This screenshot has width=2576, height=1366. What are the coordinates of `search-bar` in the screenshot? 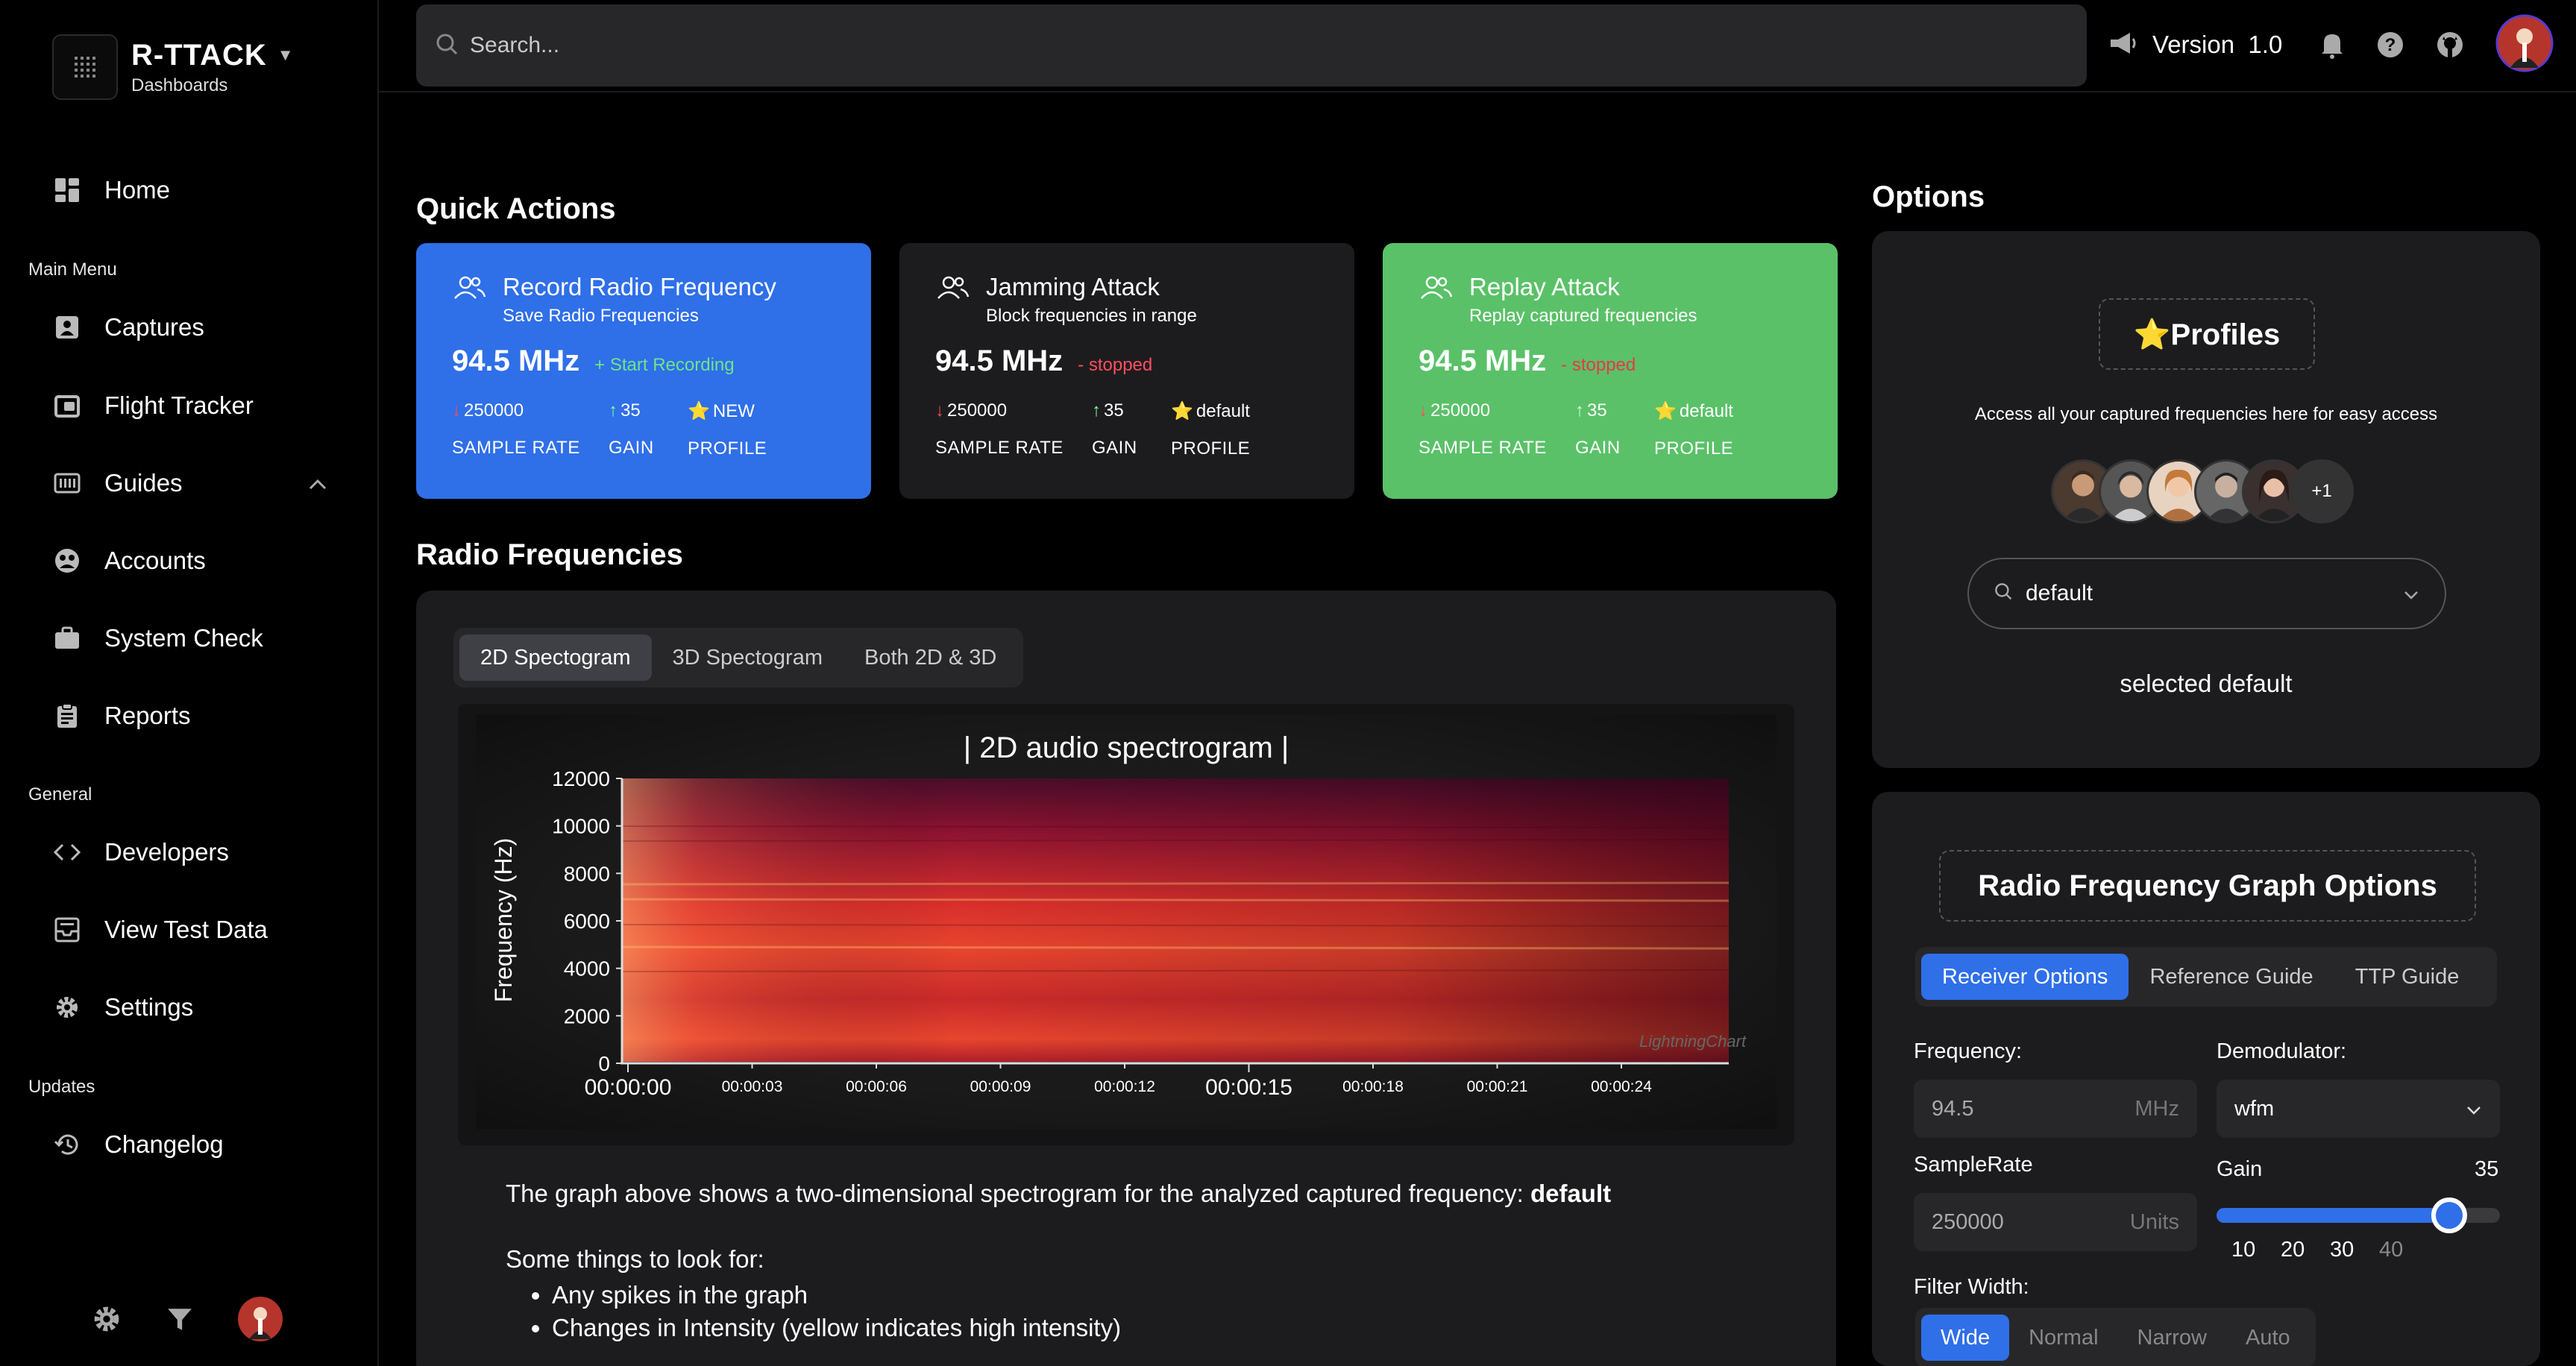 It's located at (1252, 45).